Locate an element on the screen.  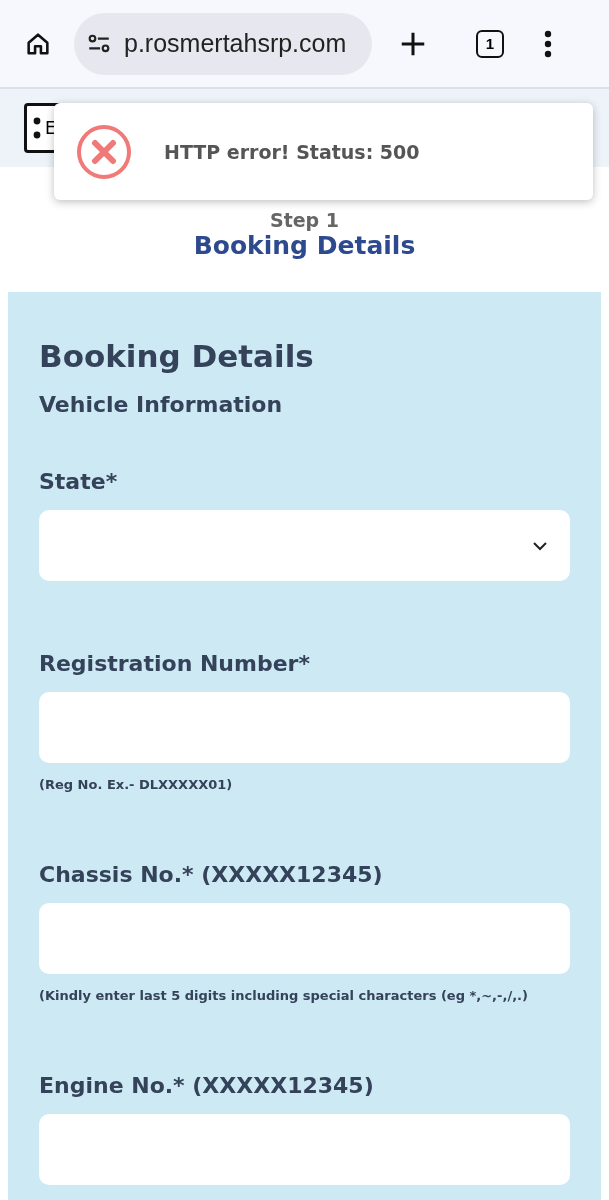
step-number: Step 1 is located at coordinates (304, 220).